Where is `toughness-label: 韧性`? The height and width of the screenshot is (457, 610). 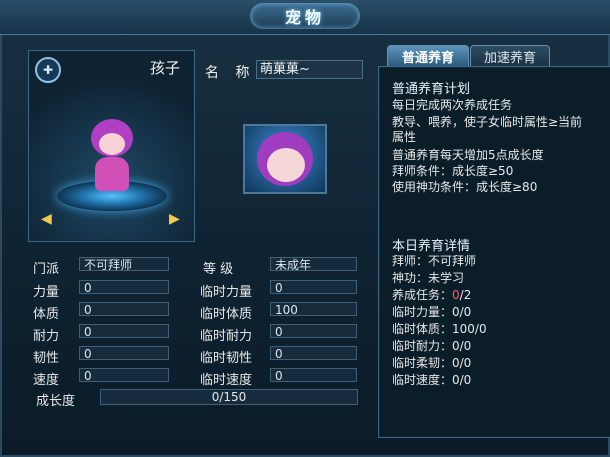 toughness-label: 韧性 is located at coordinates (46, 358).